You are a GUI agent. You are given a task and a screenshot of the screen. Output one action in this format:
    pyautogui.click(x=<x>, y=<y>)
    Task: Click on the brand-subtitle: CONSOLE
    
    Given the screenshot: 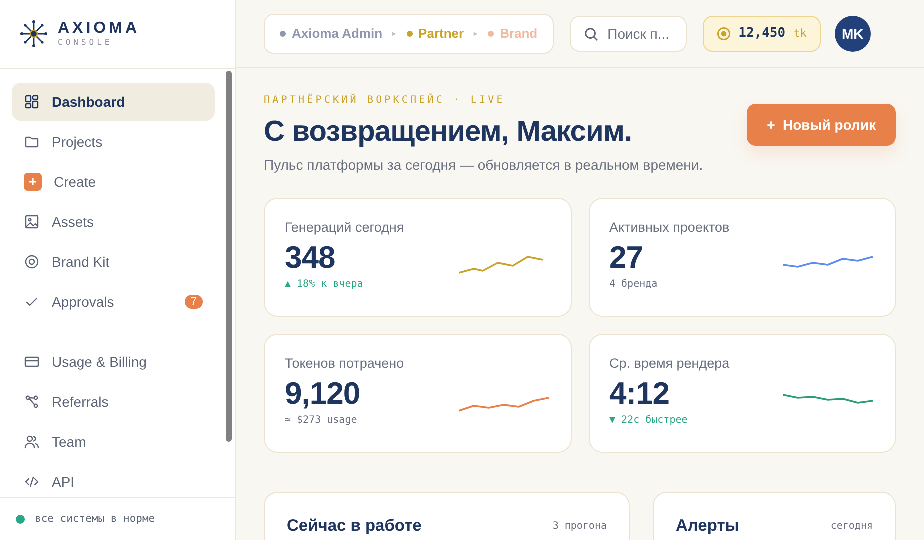 What is the action you would take?
    pyautogui.click(x=86, y=43)
    